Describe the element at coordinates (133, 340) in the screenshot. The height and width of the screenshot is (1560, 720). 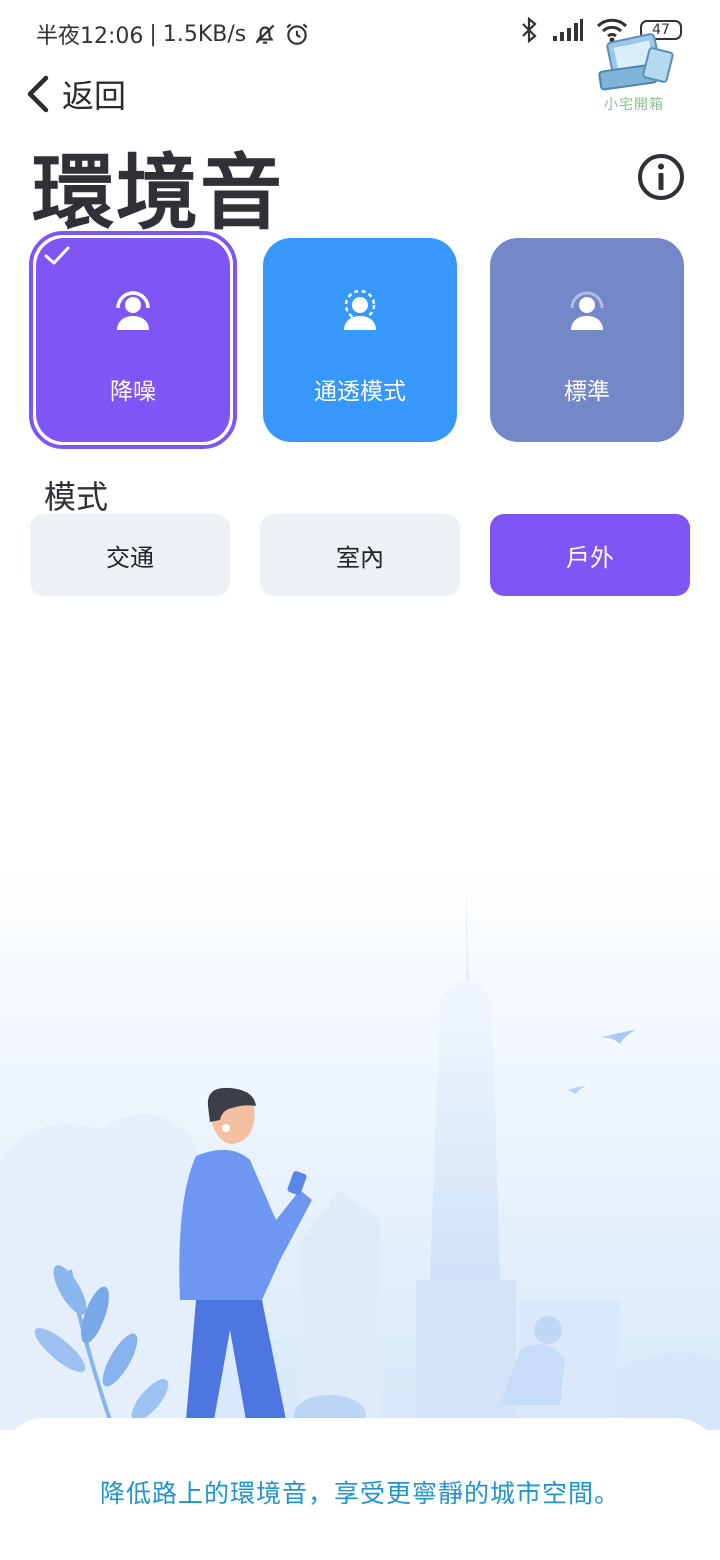
I see `anc-card-noise-cancel: 降噪` at that location.